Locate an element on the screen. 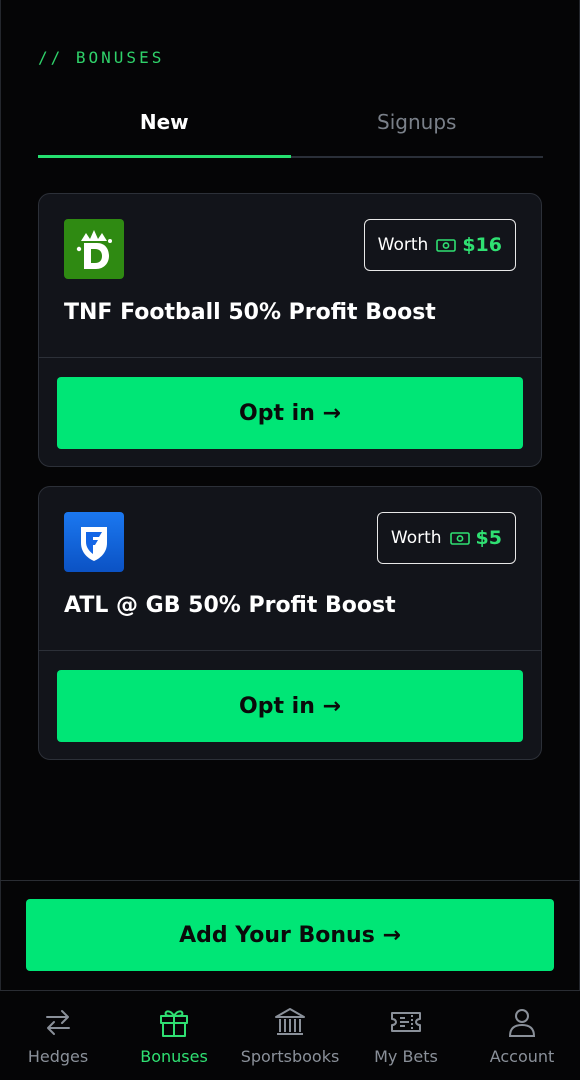 Image resolution: width=580 pixels, height=1080 pixels. tab-signups: Signups is located at coordinates (417, 128).